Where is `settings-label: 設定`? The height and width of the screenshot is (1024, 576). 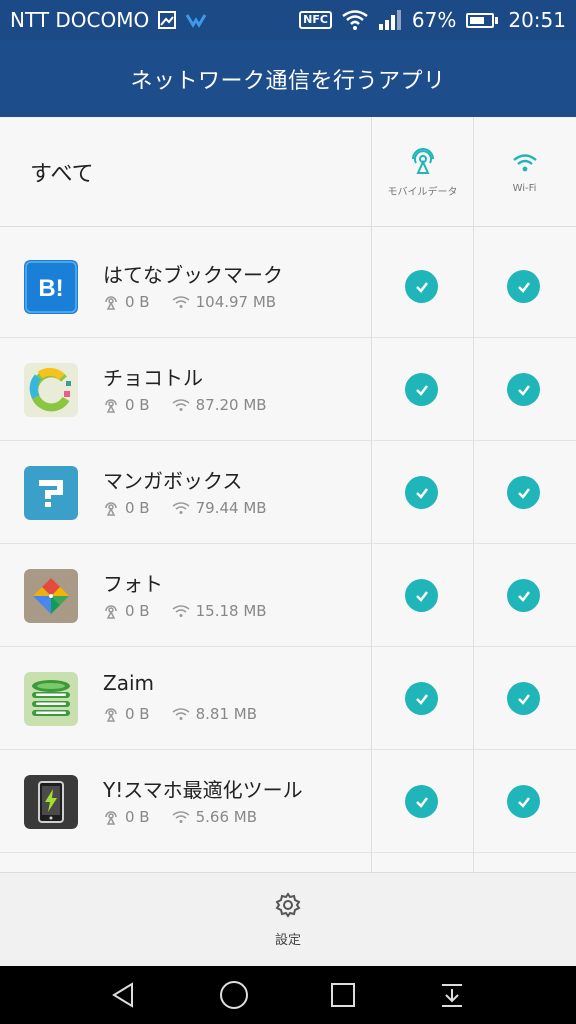
settings-label: 設定 is located at coordinates (287, 940).